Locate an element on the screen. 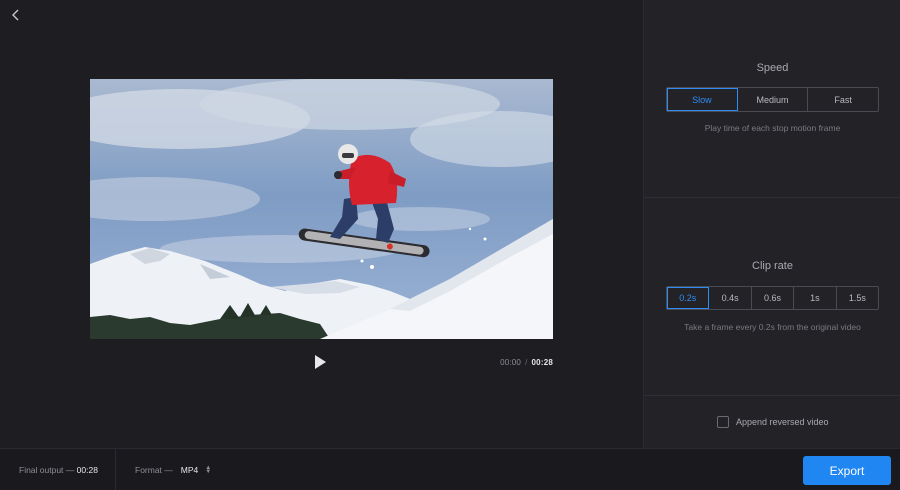  format-label: Format — is located at coordinates (154, 470).